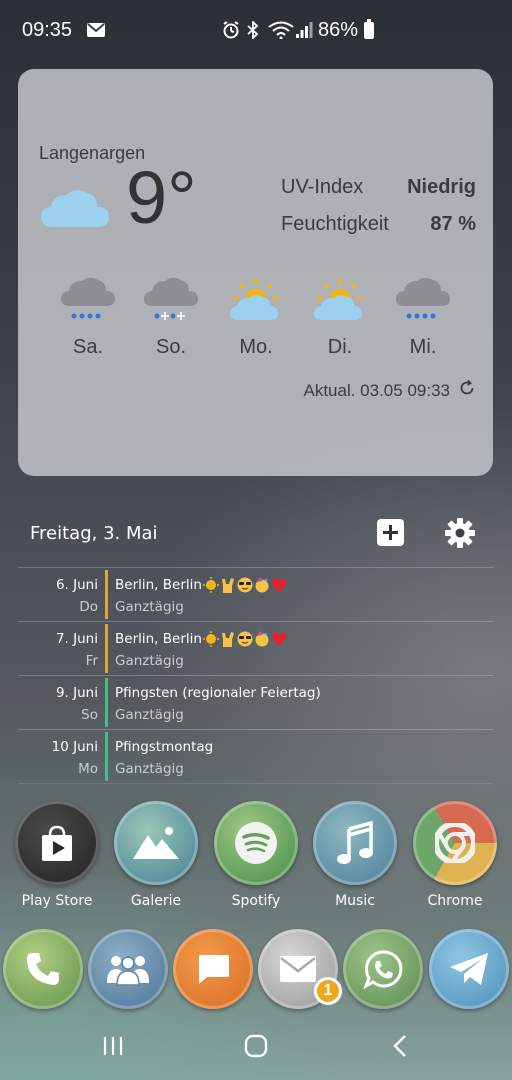  Describe the element at coordinates (453, 224) in the screenshot. I see `humidity-value: 87 %` at that location.